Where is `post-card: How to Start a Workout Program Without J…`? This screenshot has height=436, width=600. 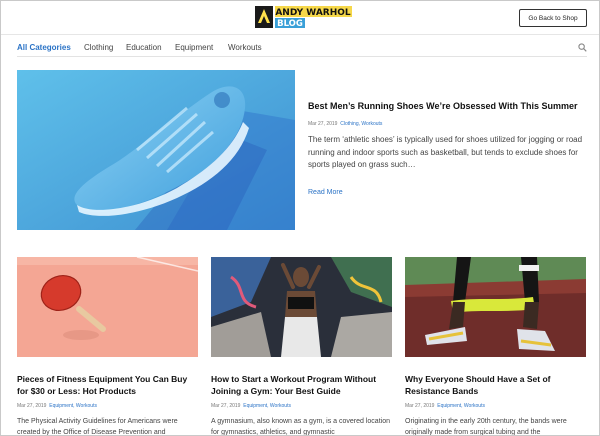
post-card: How to Start a Workout Program Without J… is located at coordinates (301, 346).